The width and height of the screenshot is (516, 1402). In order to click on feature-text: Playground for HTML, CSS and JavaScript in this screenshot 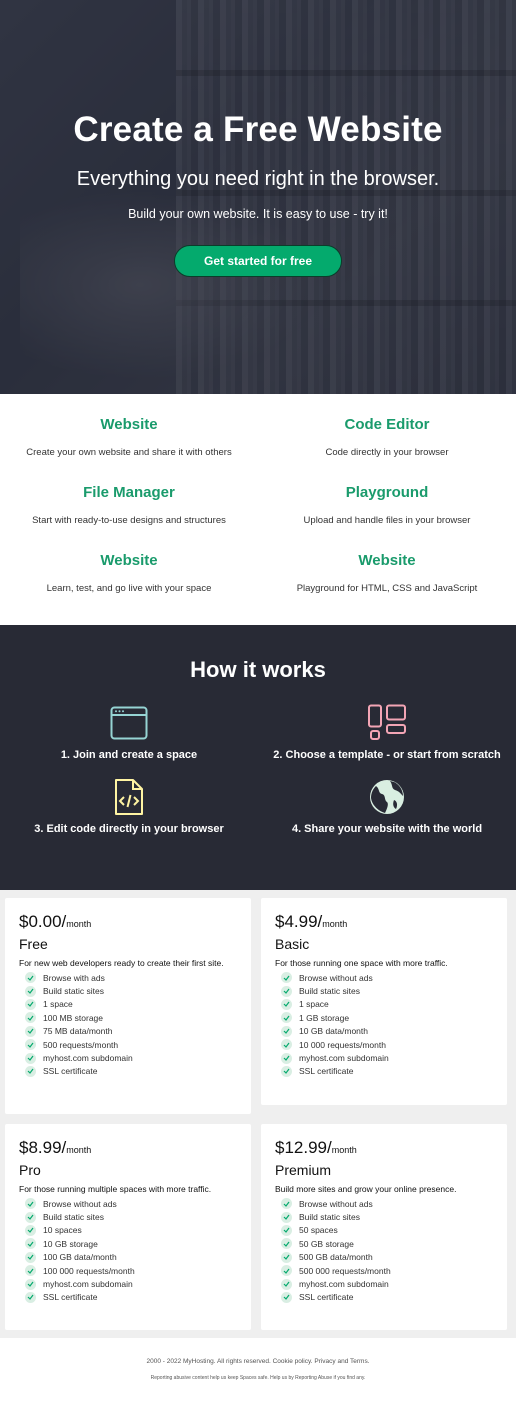, I will do `click(387, 588)`.